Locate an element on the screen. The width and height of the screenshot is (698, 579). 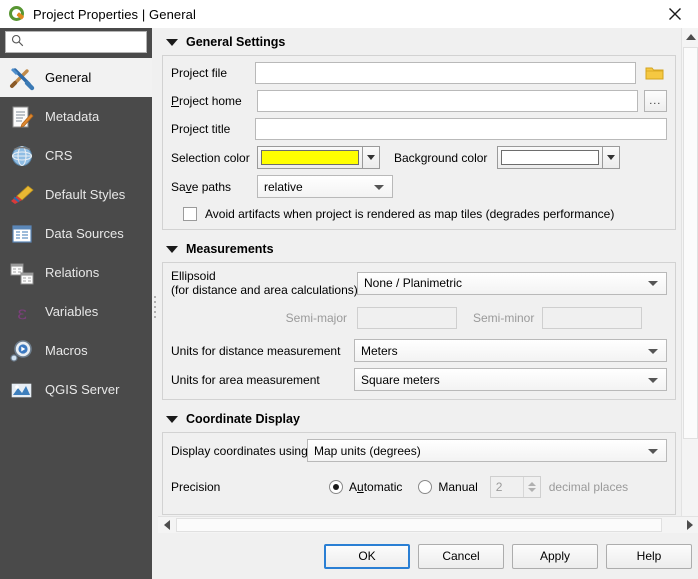
chevron-left-icon is located at coordinates (166, 525).